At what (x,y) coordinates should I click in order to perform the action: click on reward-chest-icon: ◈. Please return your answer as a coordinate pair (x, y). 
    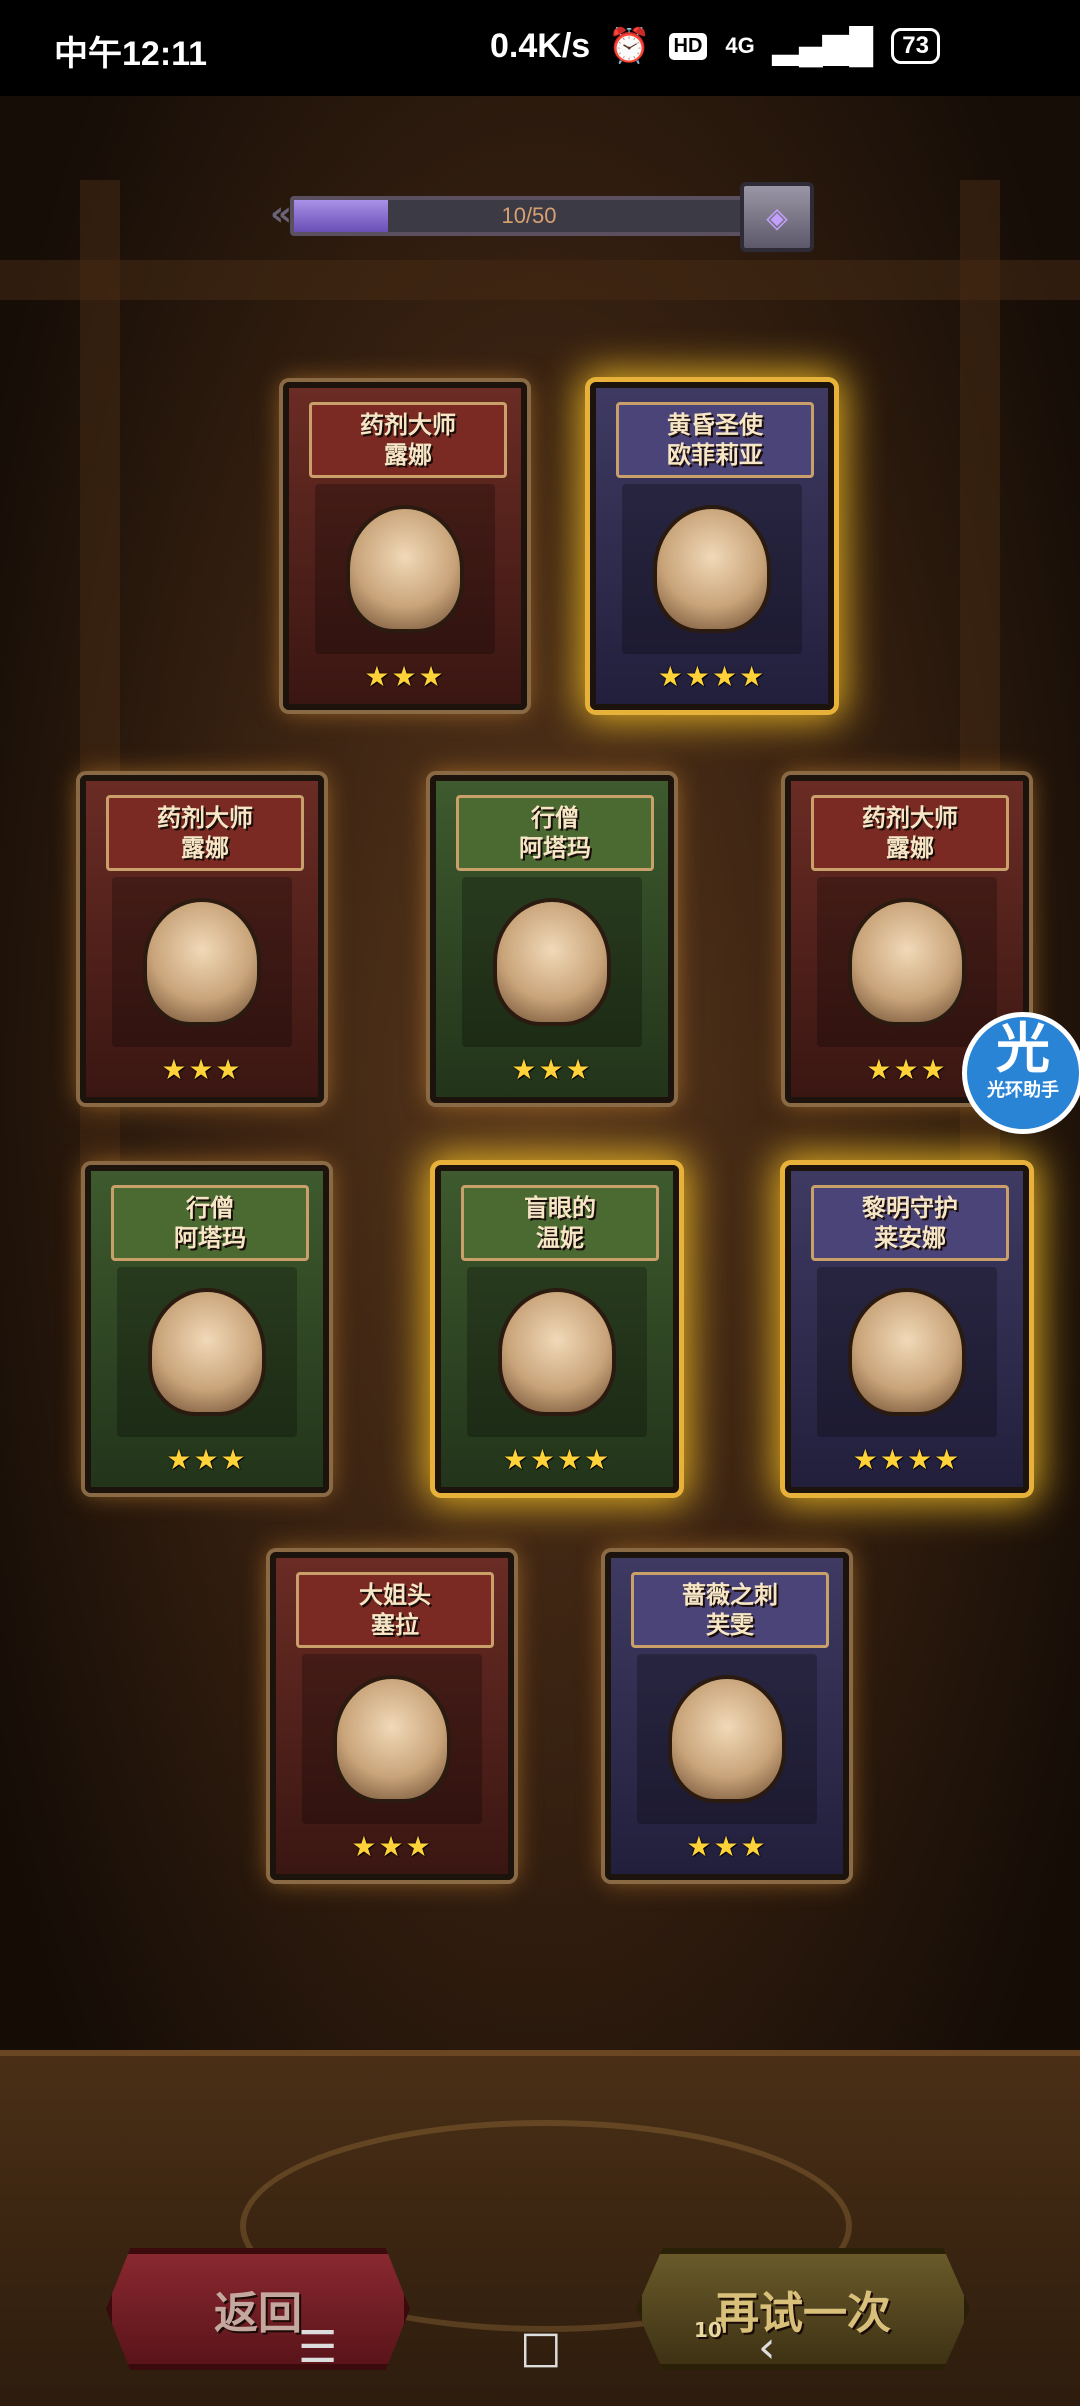
    Looking at the image, I should click on (777, 217).